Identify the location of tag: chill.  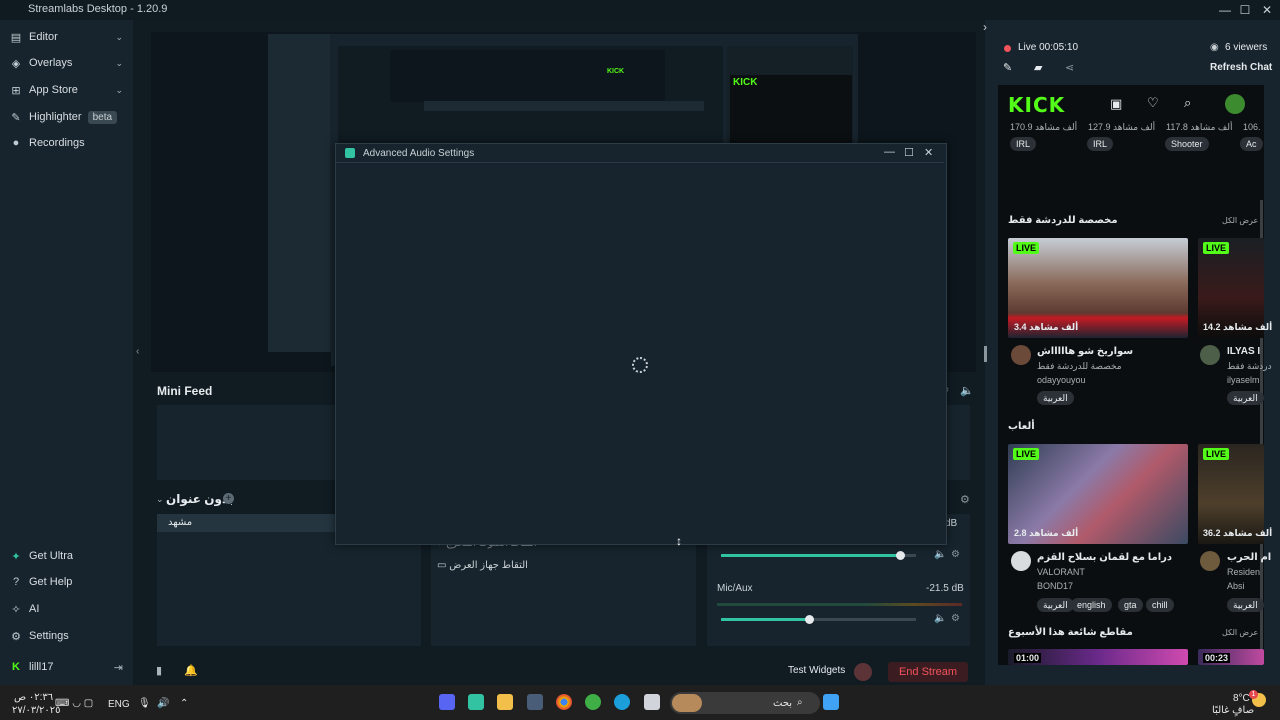
(1160, 605).